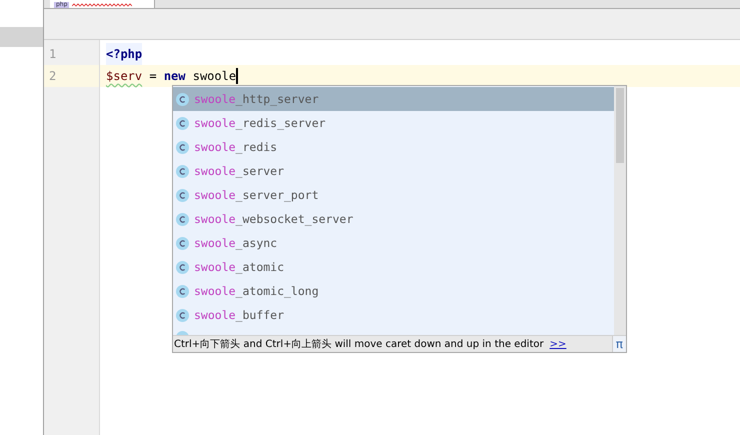  Describe the element at coordinates (620, 125) in the screenshot. I see `scrollbar-thumb` at that location.